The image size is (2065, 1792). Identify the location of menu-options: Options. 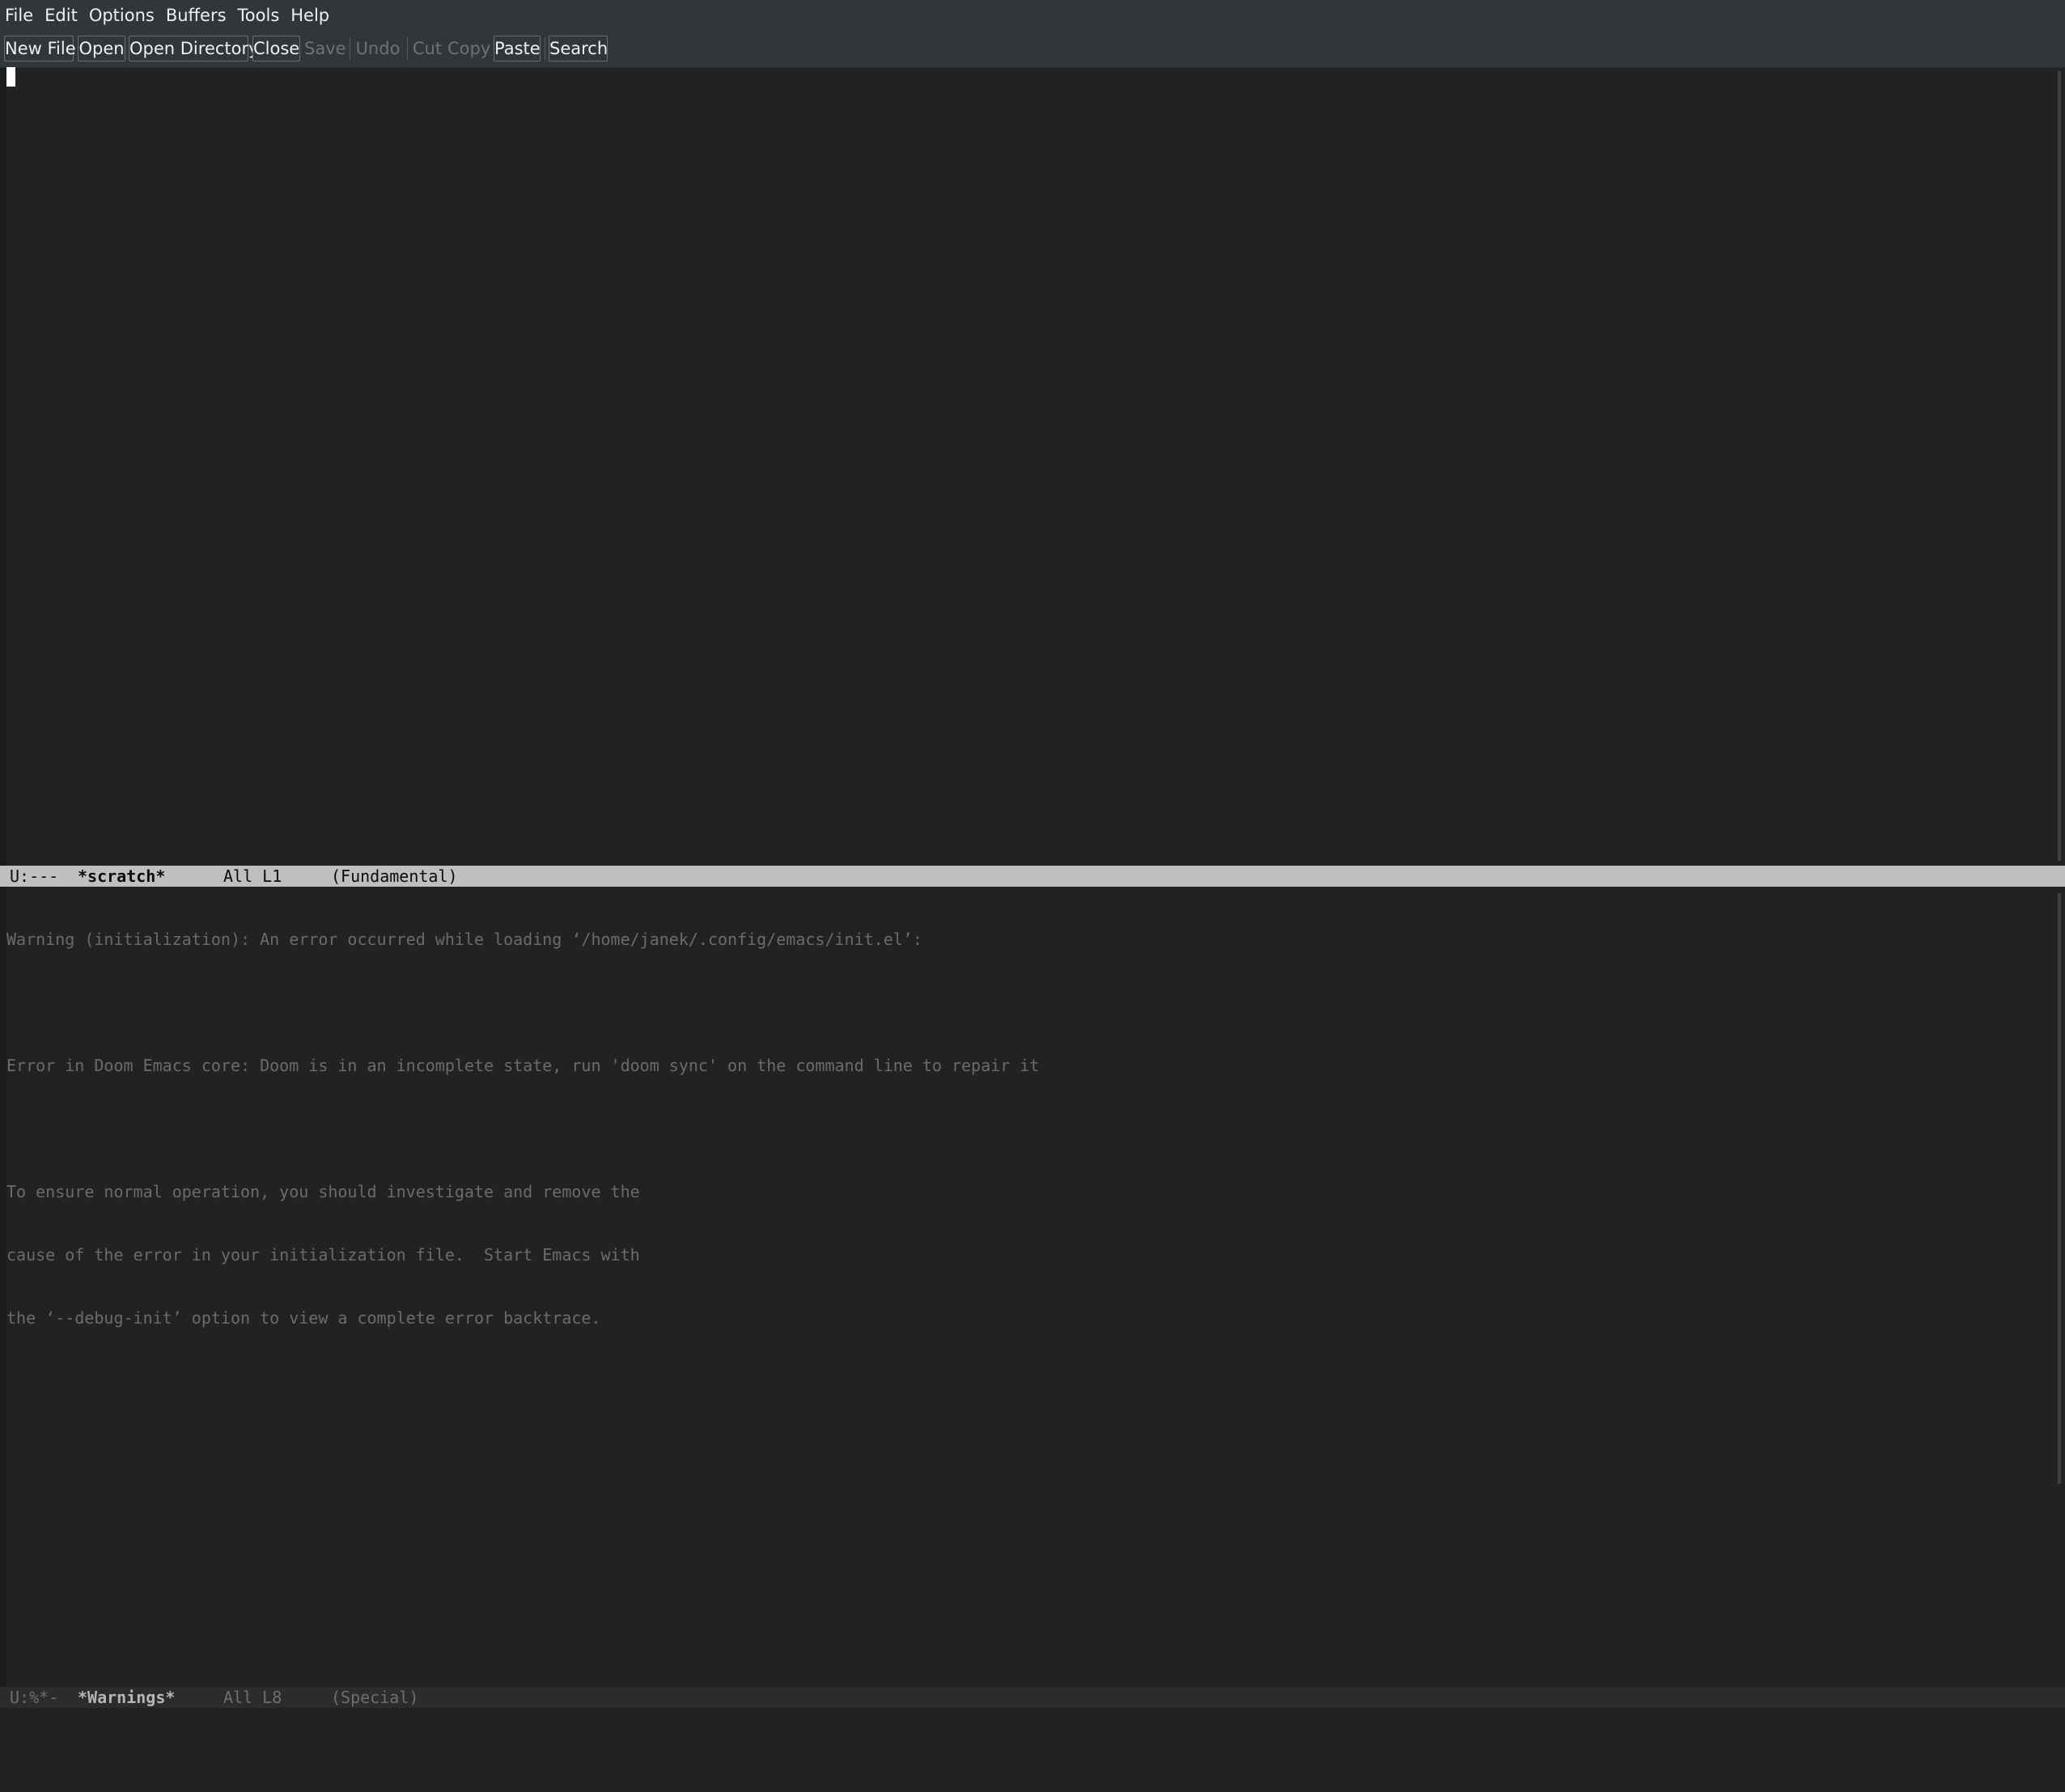
(121, 16).